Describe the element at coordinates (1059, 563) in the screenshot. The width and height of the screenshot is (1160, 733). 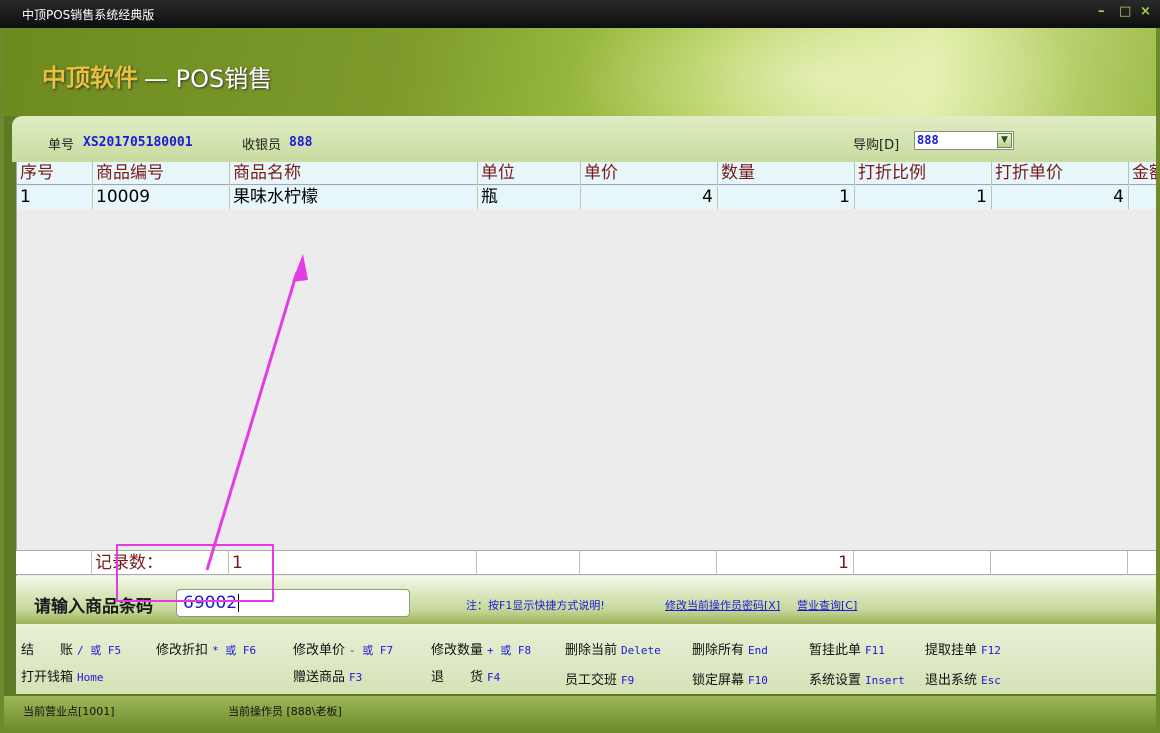
I see `footer-discount-price` at that location.